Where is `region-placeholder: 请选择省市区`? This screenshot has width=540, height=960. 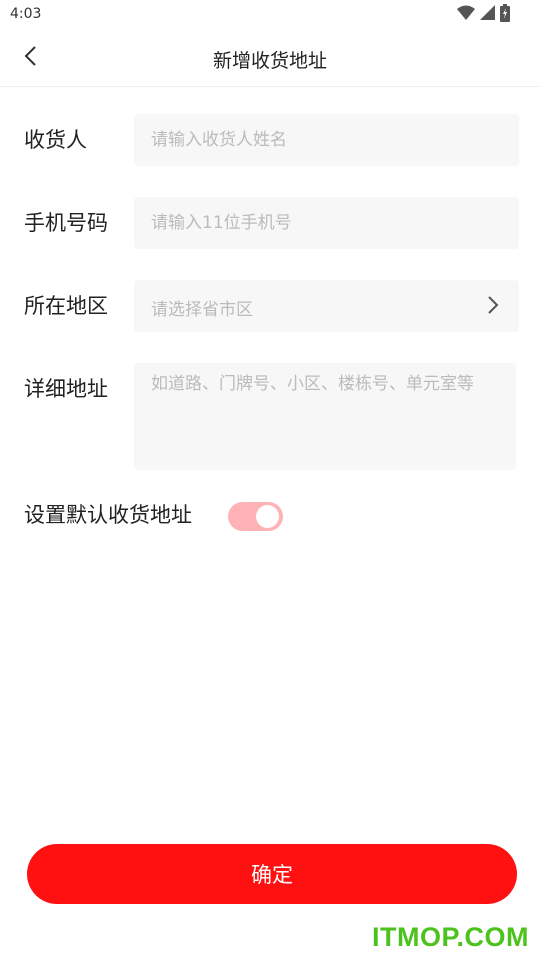 region-placeholder: 请选择省市区 is located at coordinates (202, 310).